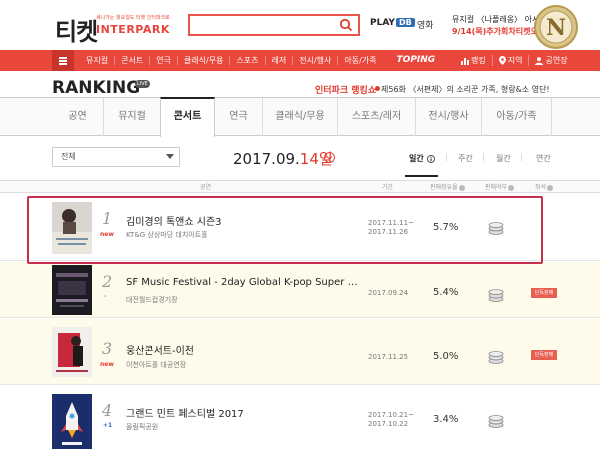 The height and width of the screenshot is (449, 600). What do you see at coordinates (78, 117) in the screenshot?
I see `tab-performance: 공연` at bounding box center [78, 117].